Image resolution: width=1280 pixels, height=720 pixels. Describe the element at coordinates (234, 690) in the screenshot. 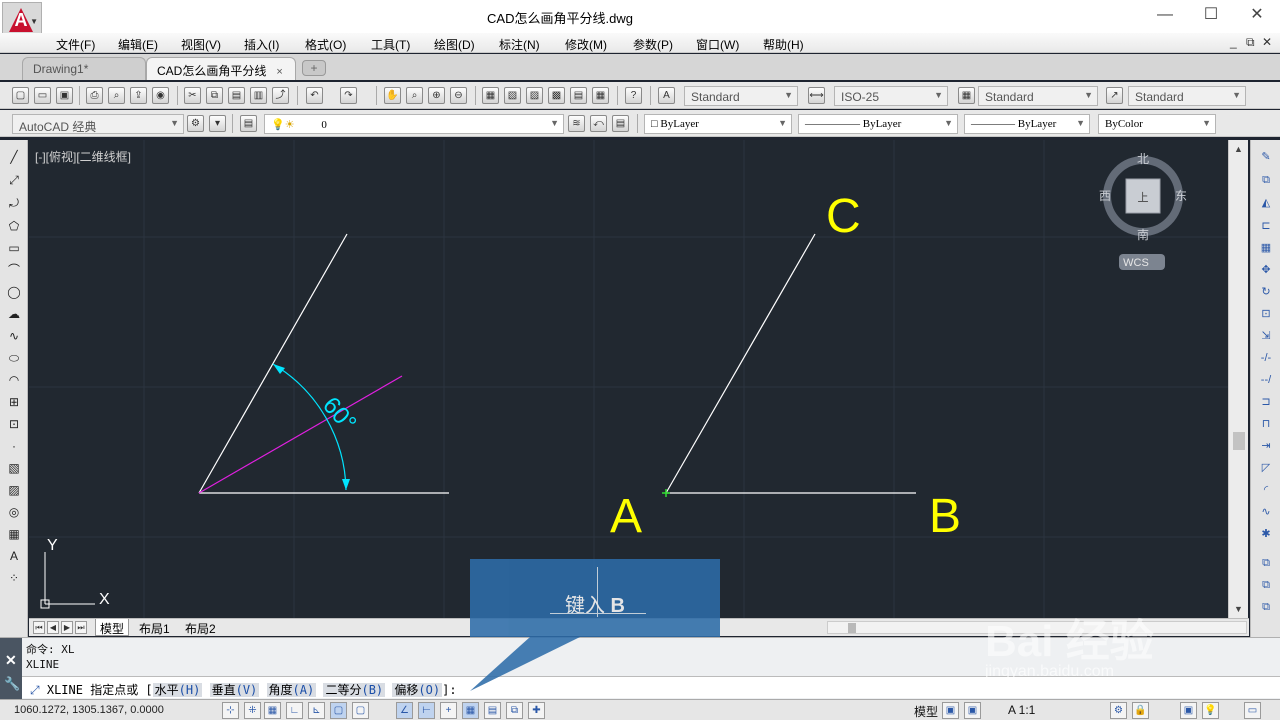

I see `option-vertical: 垂直(V)` at that location.